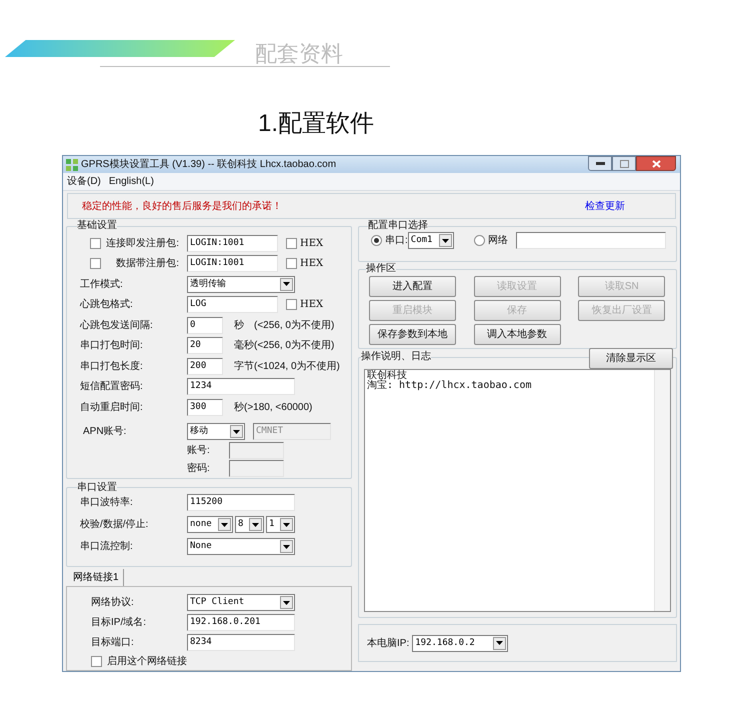 The image size is (750, 705). I want to click on input-field: 192.168.0.201, so click(241, 622).